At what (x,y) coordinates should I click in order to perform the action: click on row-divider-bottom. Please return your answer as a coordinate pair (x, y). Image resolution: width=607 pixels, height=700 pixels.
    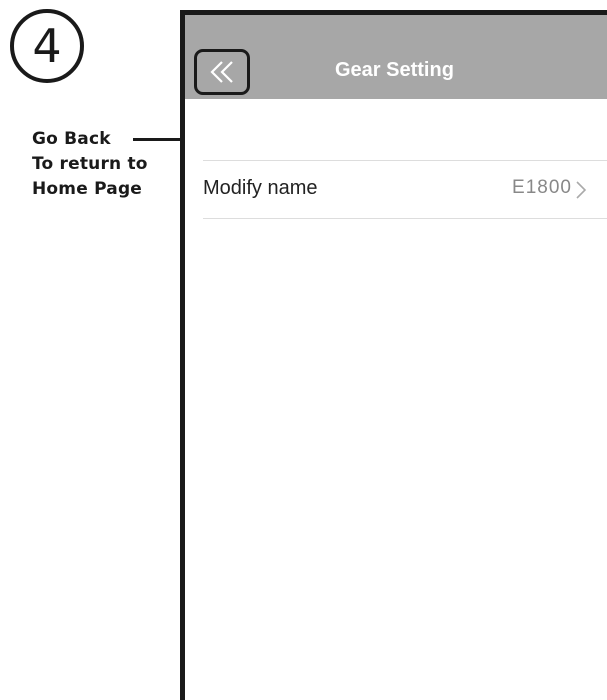
    Looking at the image, I should click on (405, 218).